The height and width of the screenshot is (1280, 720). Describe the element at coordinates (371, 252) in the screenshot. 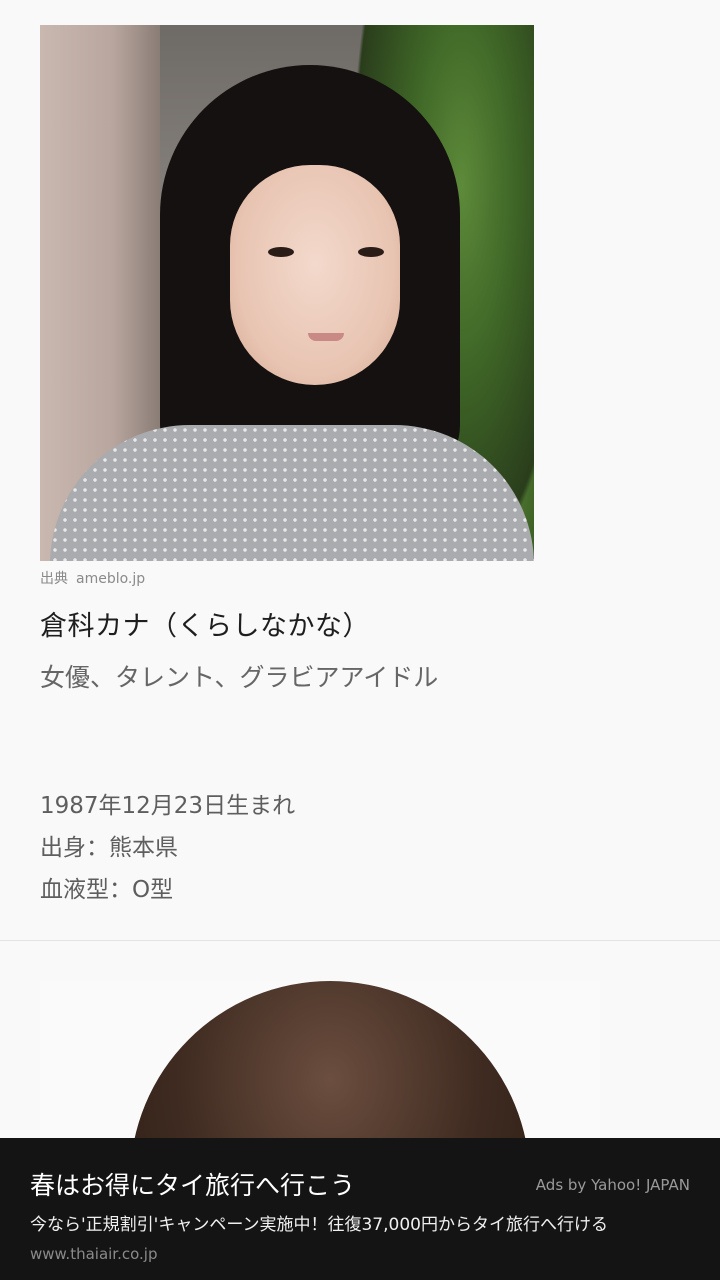

I see `photo-eye-right` at that location.